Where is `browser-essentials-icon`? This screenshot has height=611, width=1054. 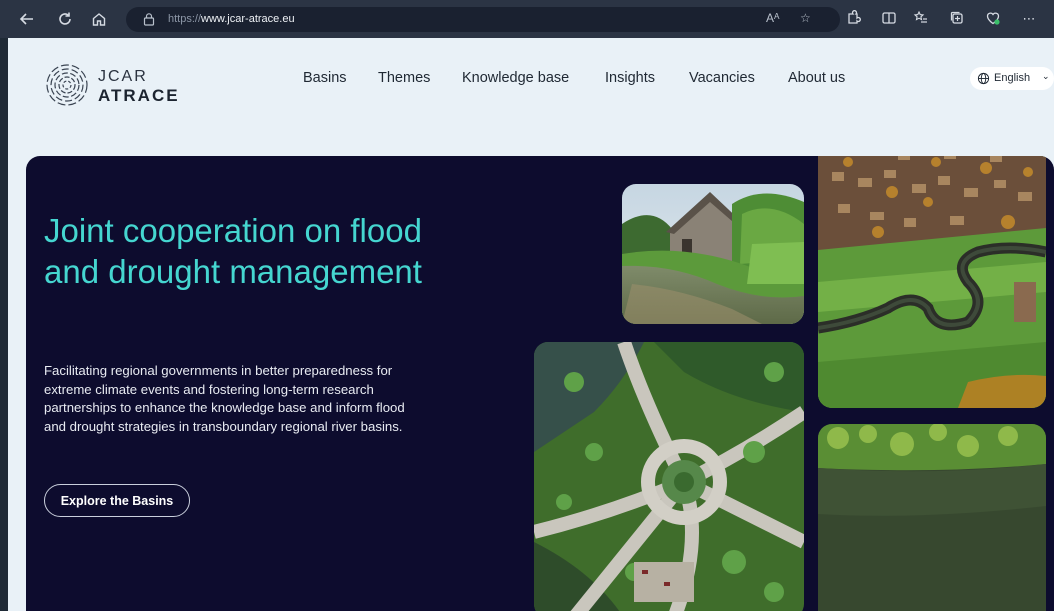 browser-essentials-icon is located at coordinates (993, 19).